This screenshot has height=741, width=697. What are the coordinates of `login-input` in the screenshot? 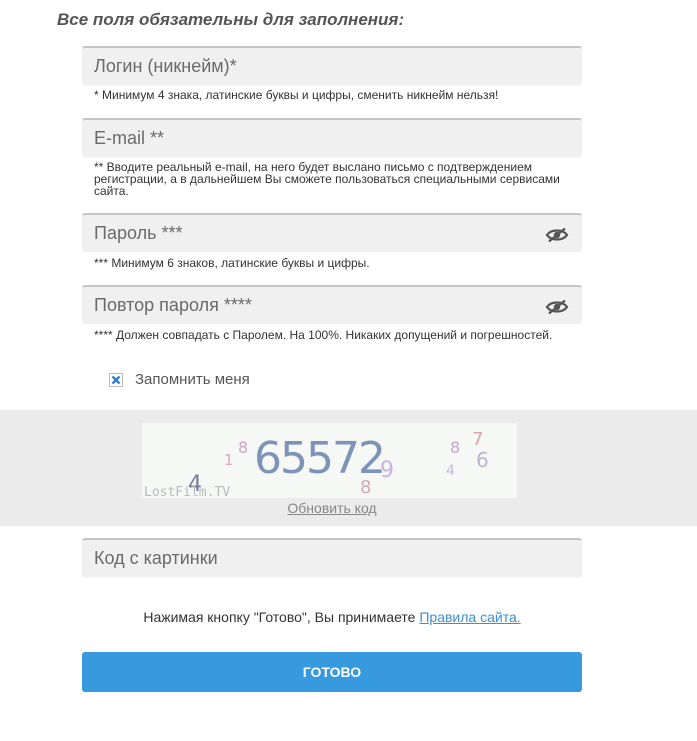 It's located at (332, 66).